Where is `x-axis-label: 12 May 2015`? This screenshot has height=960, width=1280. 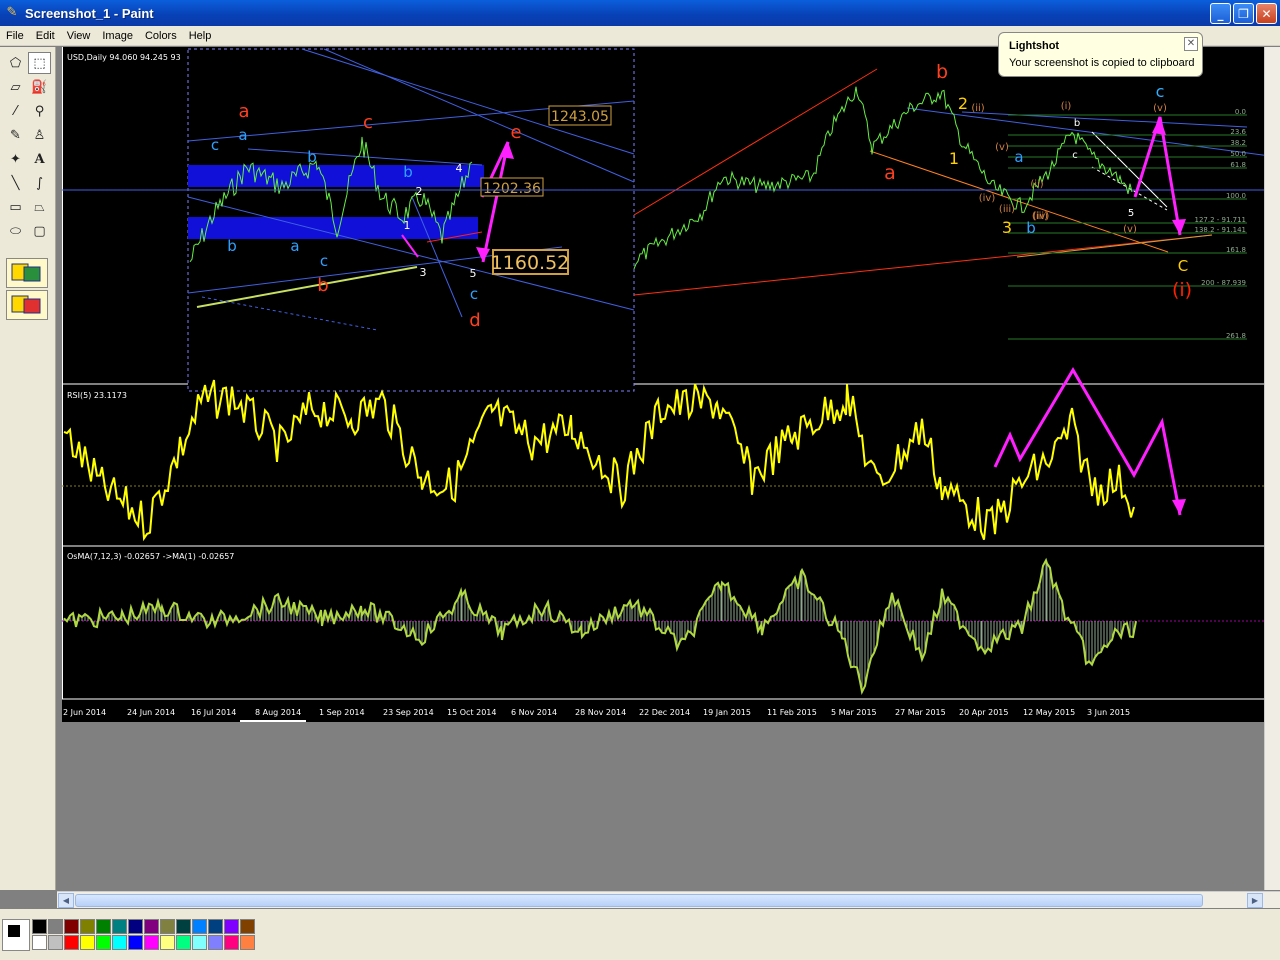
x-axis-label: 12 May 2015 is located at coordinates (1049, 712).